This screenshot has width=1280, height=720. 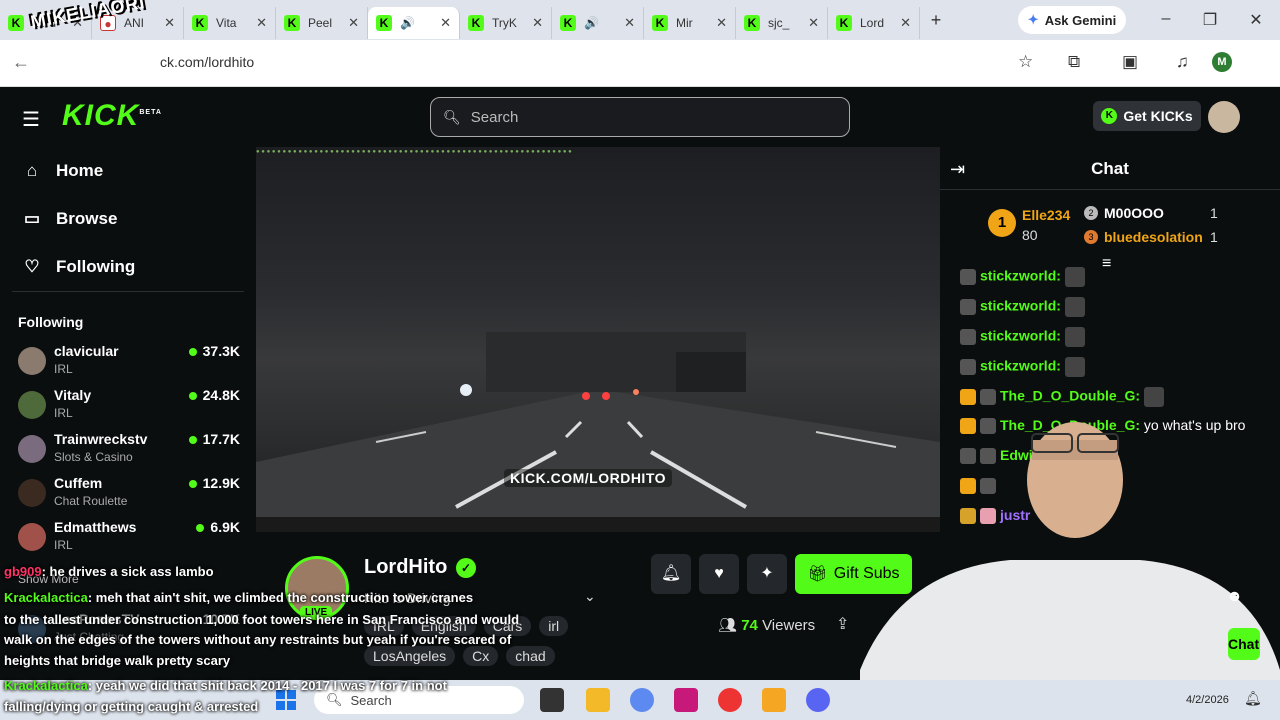 What do you see at coordinates (32, 170) in the screenshot?
I see `home-icon: ⌂` at bounding box center [32, 170].